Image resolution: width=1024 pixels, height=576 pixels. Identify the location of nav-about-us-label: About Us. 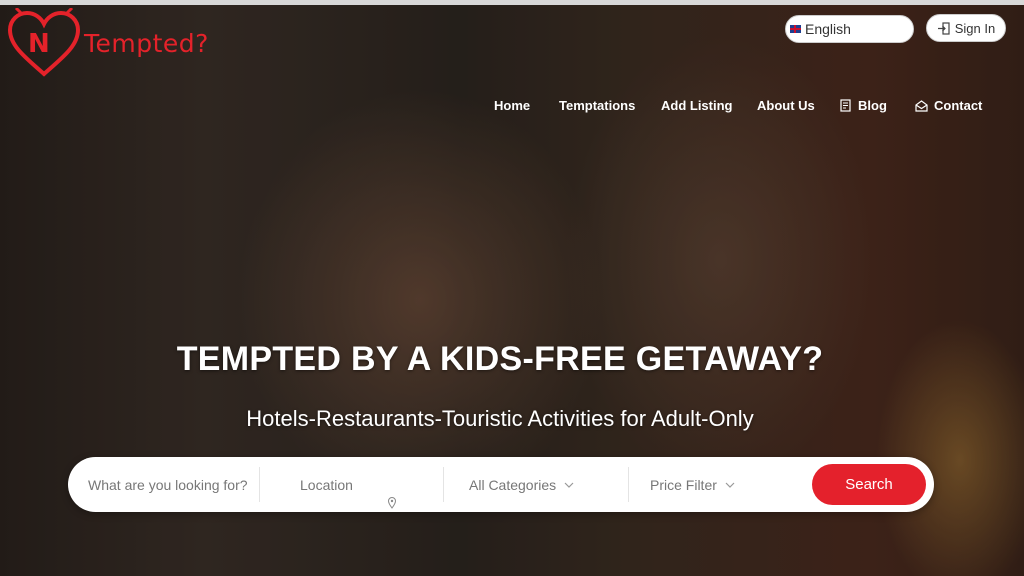
(786, 105).